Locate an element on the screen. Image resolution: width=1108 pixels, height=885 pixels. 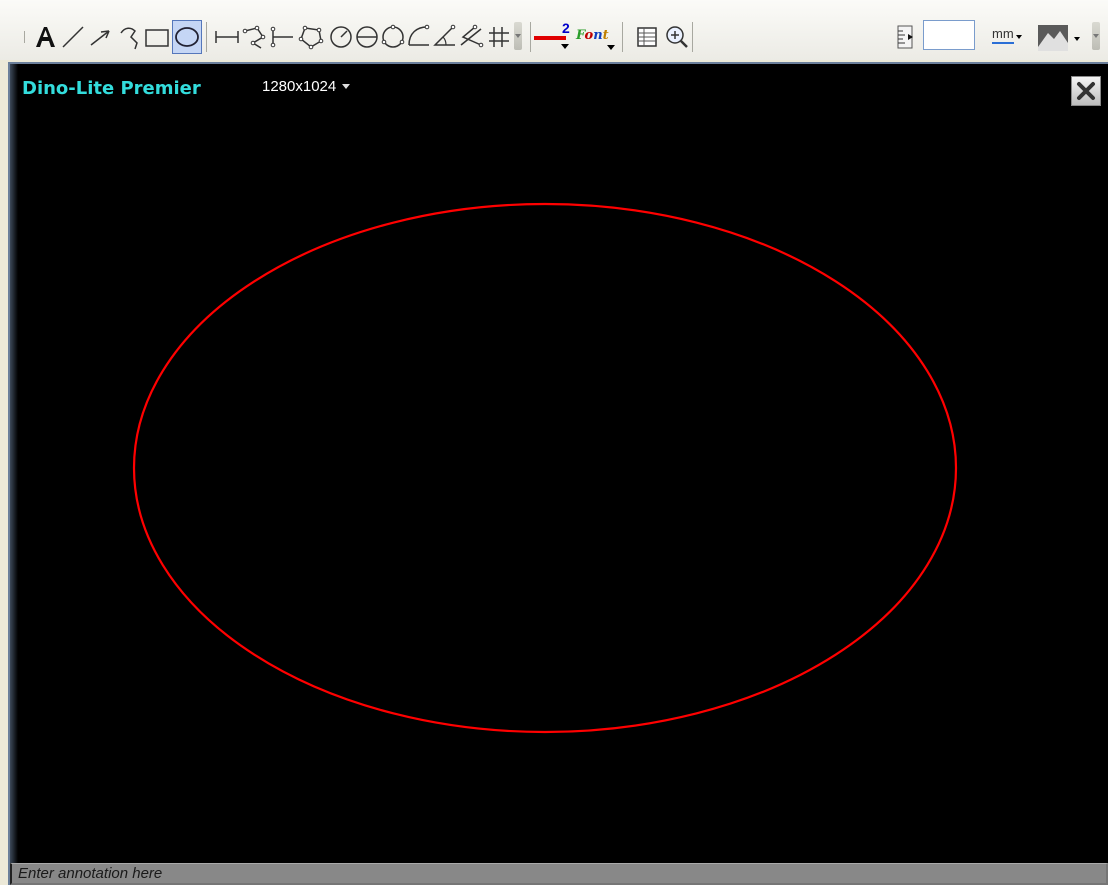
close-icon is located at coordinates (1086, 91).